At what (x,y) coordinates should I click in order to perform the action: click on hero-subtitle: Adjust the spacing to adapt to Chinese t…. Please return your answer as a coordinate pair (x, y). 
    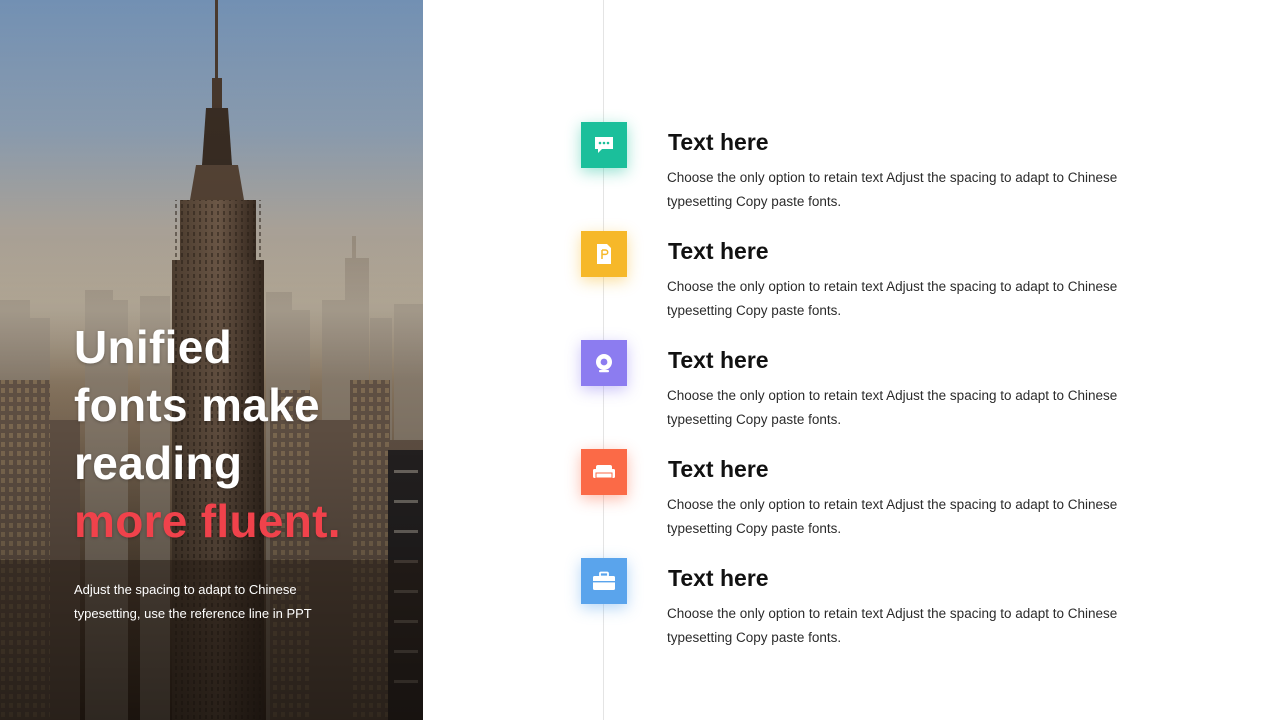
    Looking at the image, I should click on (193, 601).